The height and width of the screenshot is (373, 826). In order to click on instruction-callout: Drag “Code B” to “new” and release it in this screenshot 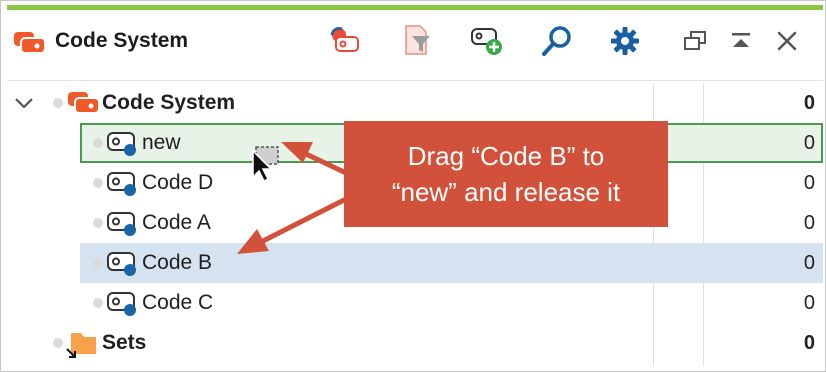, I will do `click(506, 174)`.